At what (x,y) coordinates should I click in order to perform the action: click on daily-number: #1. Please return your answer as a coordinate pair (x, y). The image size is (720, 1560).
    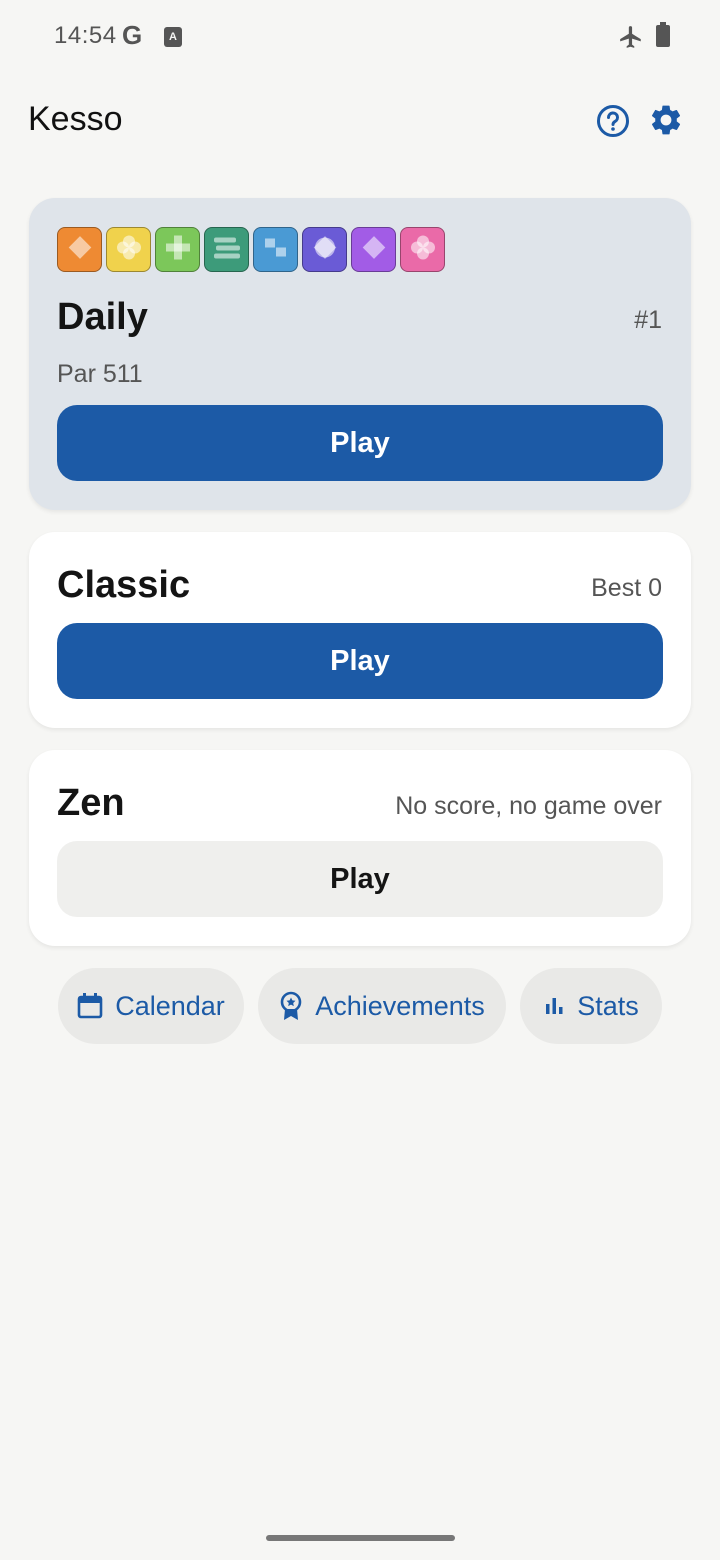
    Looking at the image, I should click on (648, 320).